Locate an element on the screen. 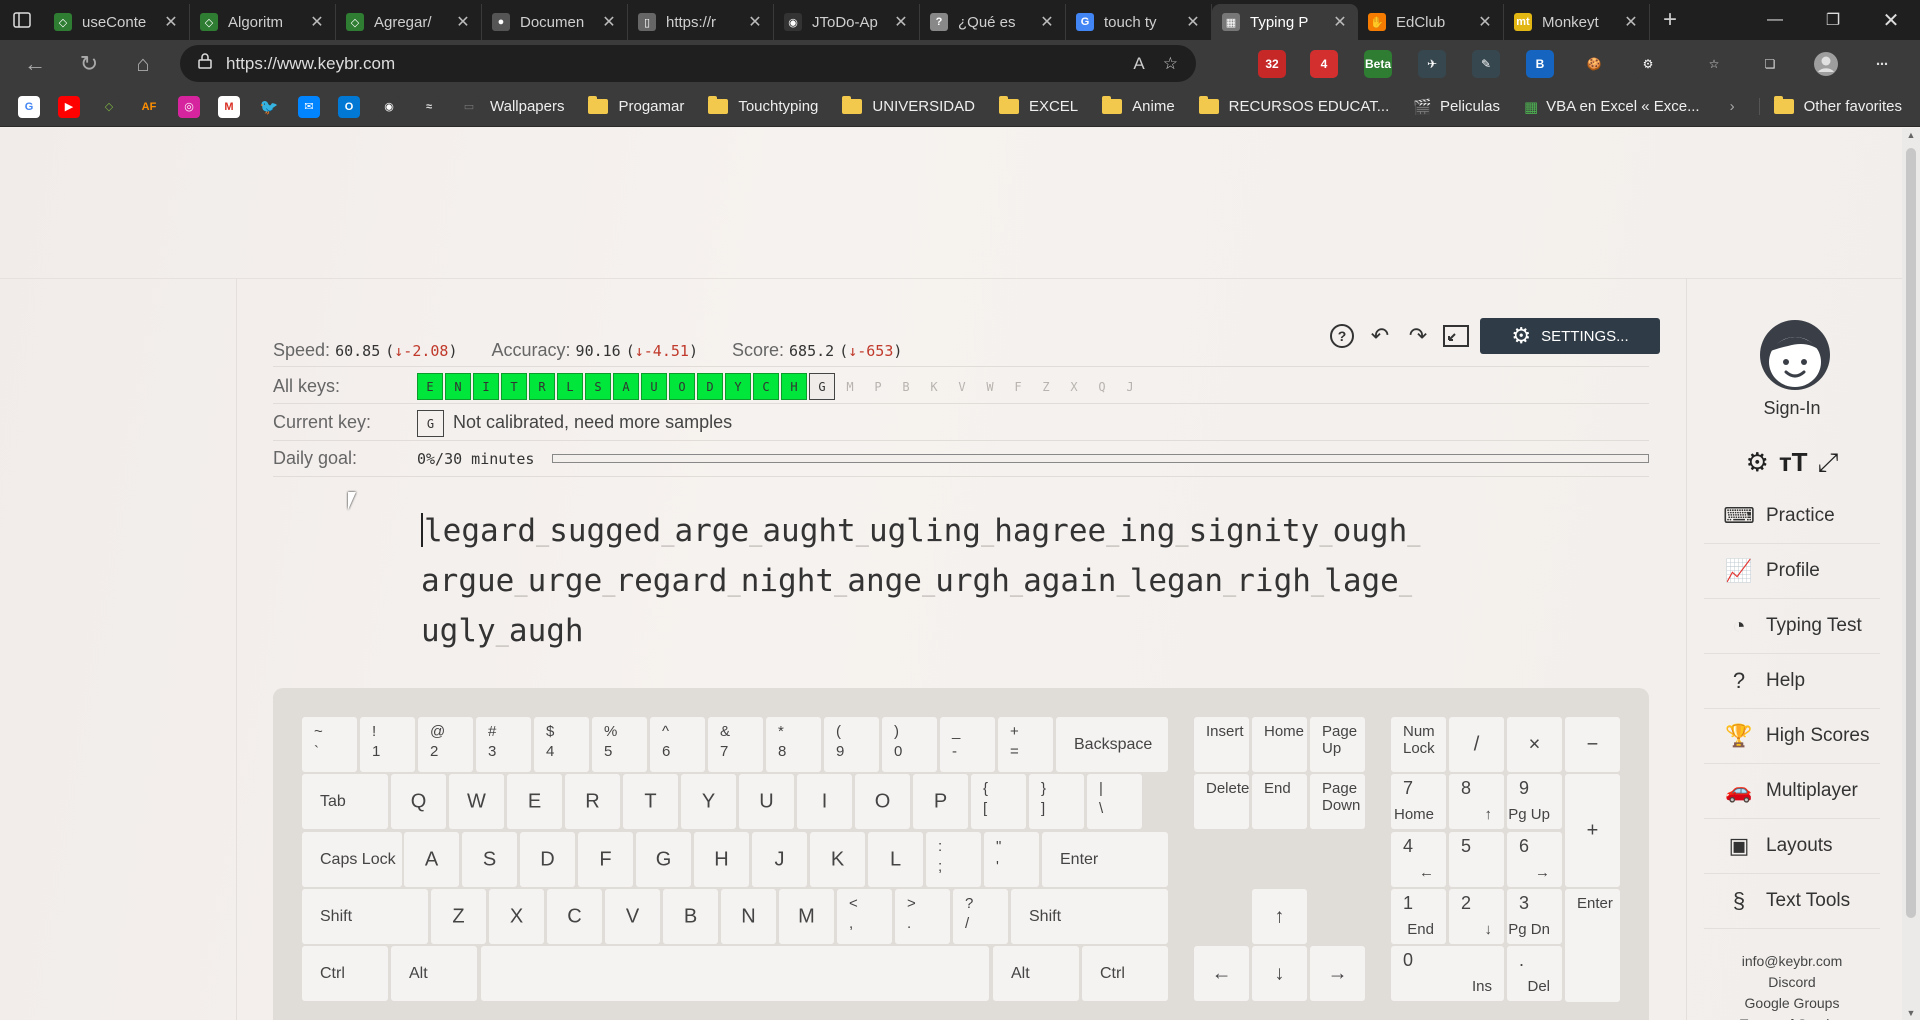 The width and height of the screenshot is (1920, 1020). key-num-add: + is located at coordinates (1592, 830).